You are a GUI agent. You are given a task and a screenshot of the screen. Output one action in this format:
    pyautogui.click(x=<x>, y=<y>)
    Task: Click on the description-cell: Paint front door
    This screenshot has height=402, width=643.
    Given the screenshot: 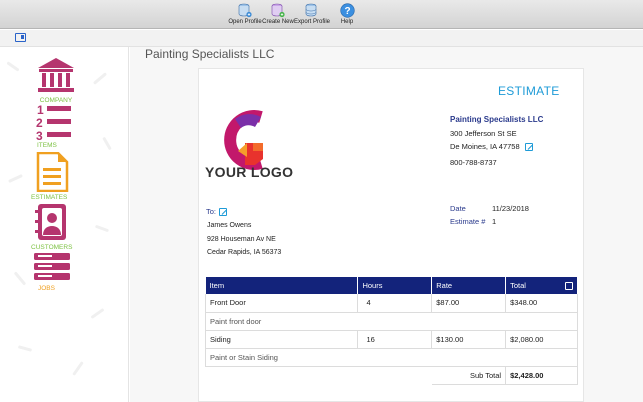 What is the action you would take?
    pyautogui.click(x=391, y=321)
    